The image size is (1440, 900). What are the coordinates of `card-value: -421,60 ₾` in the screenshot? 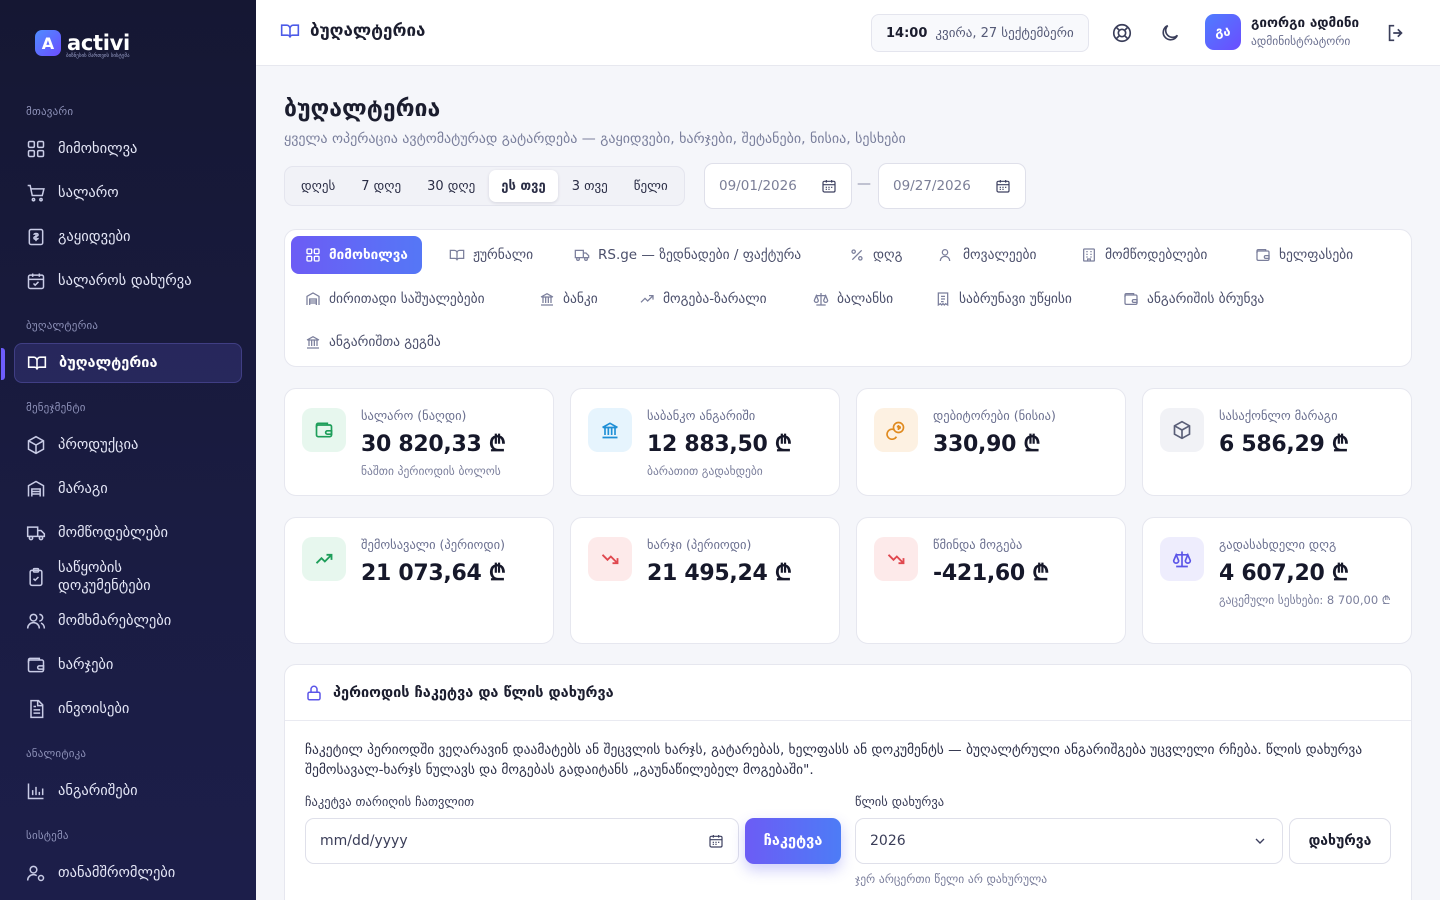 It's located at (991, 573).